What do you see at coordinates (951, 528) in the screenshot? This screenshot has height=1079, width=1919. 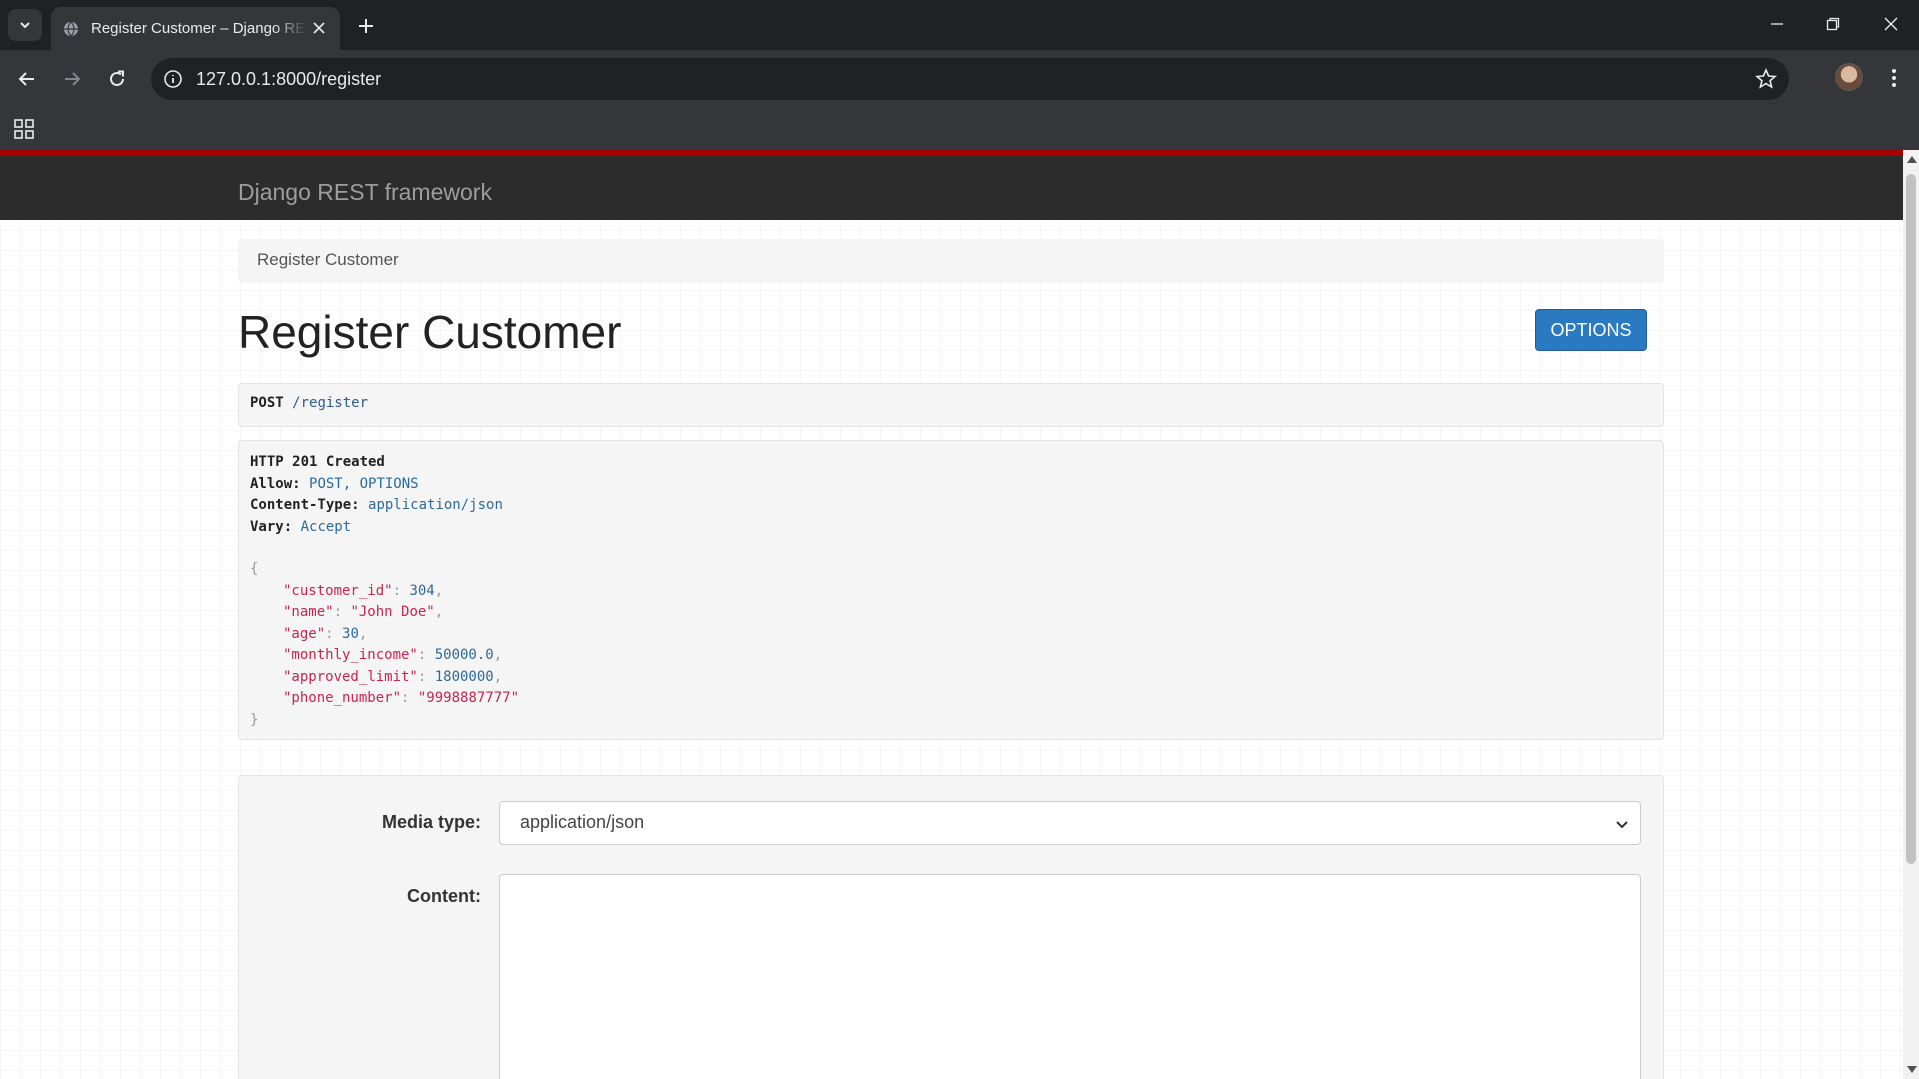 I see `response-header: Vary: Accept` at bounding box center [951, 528].